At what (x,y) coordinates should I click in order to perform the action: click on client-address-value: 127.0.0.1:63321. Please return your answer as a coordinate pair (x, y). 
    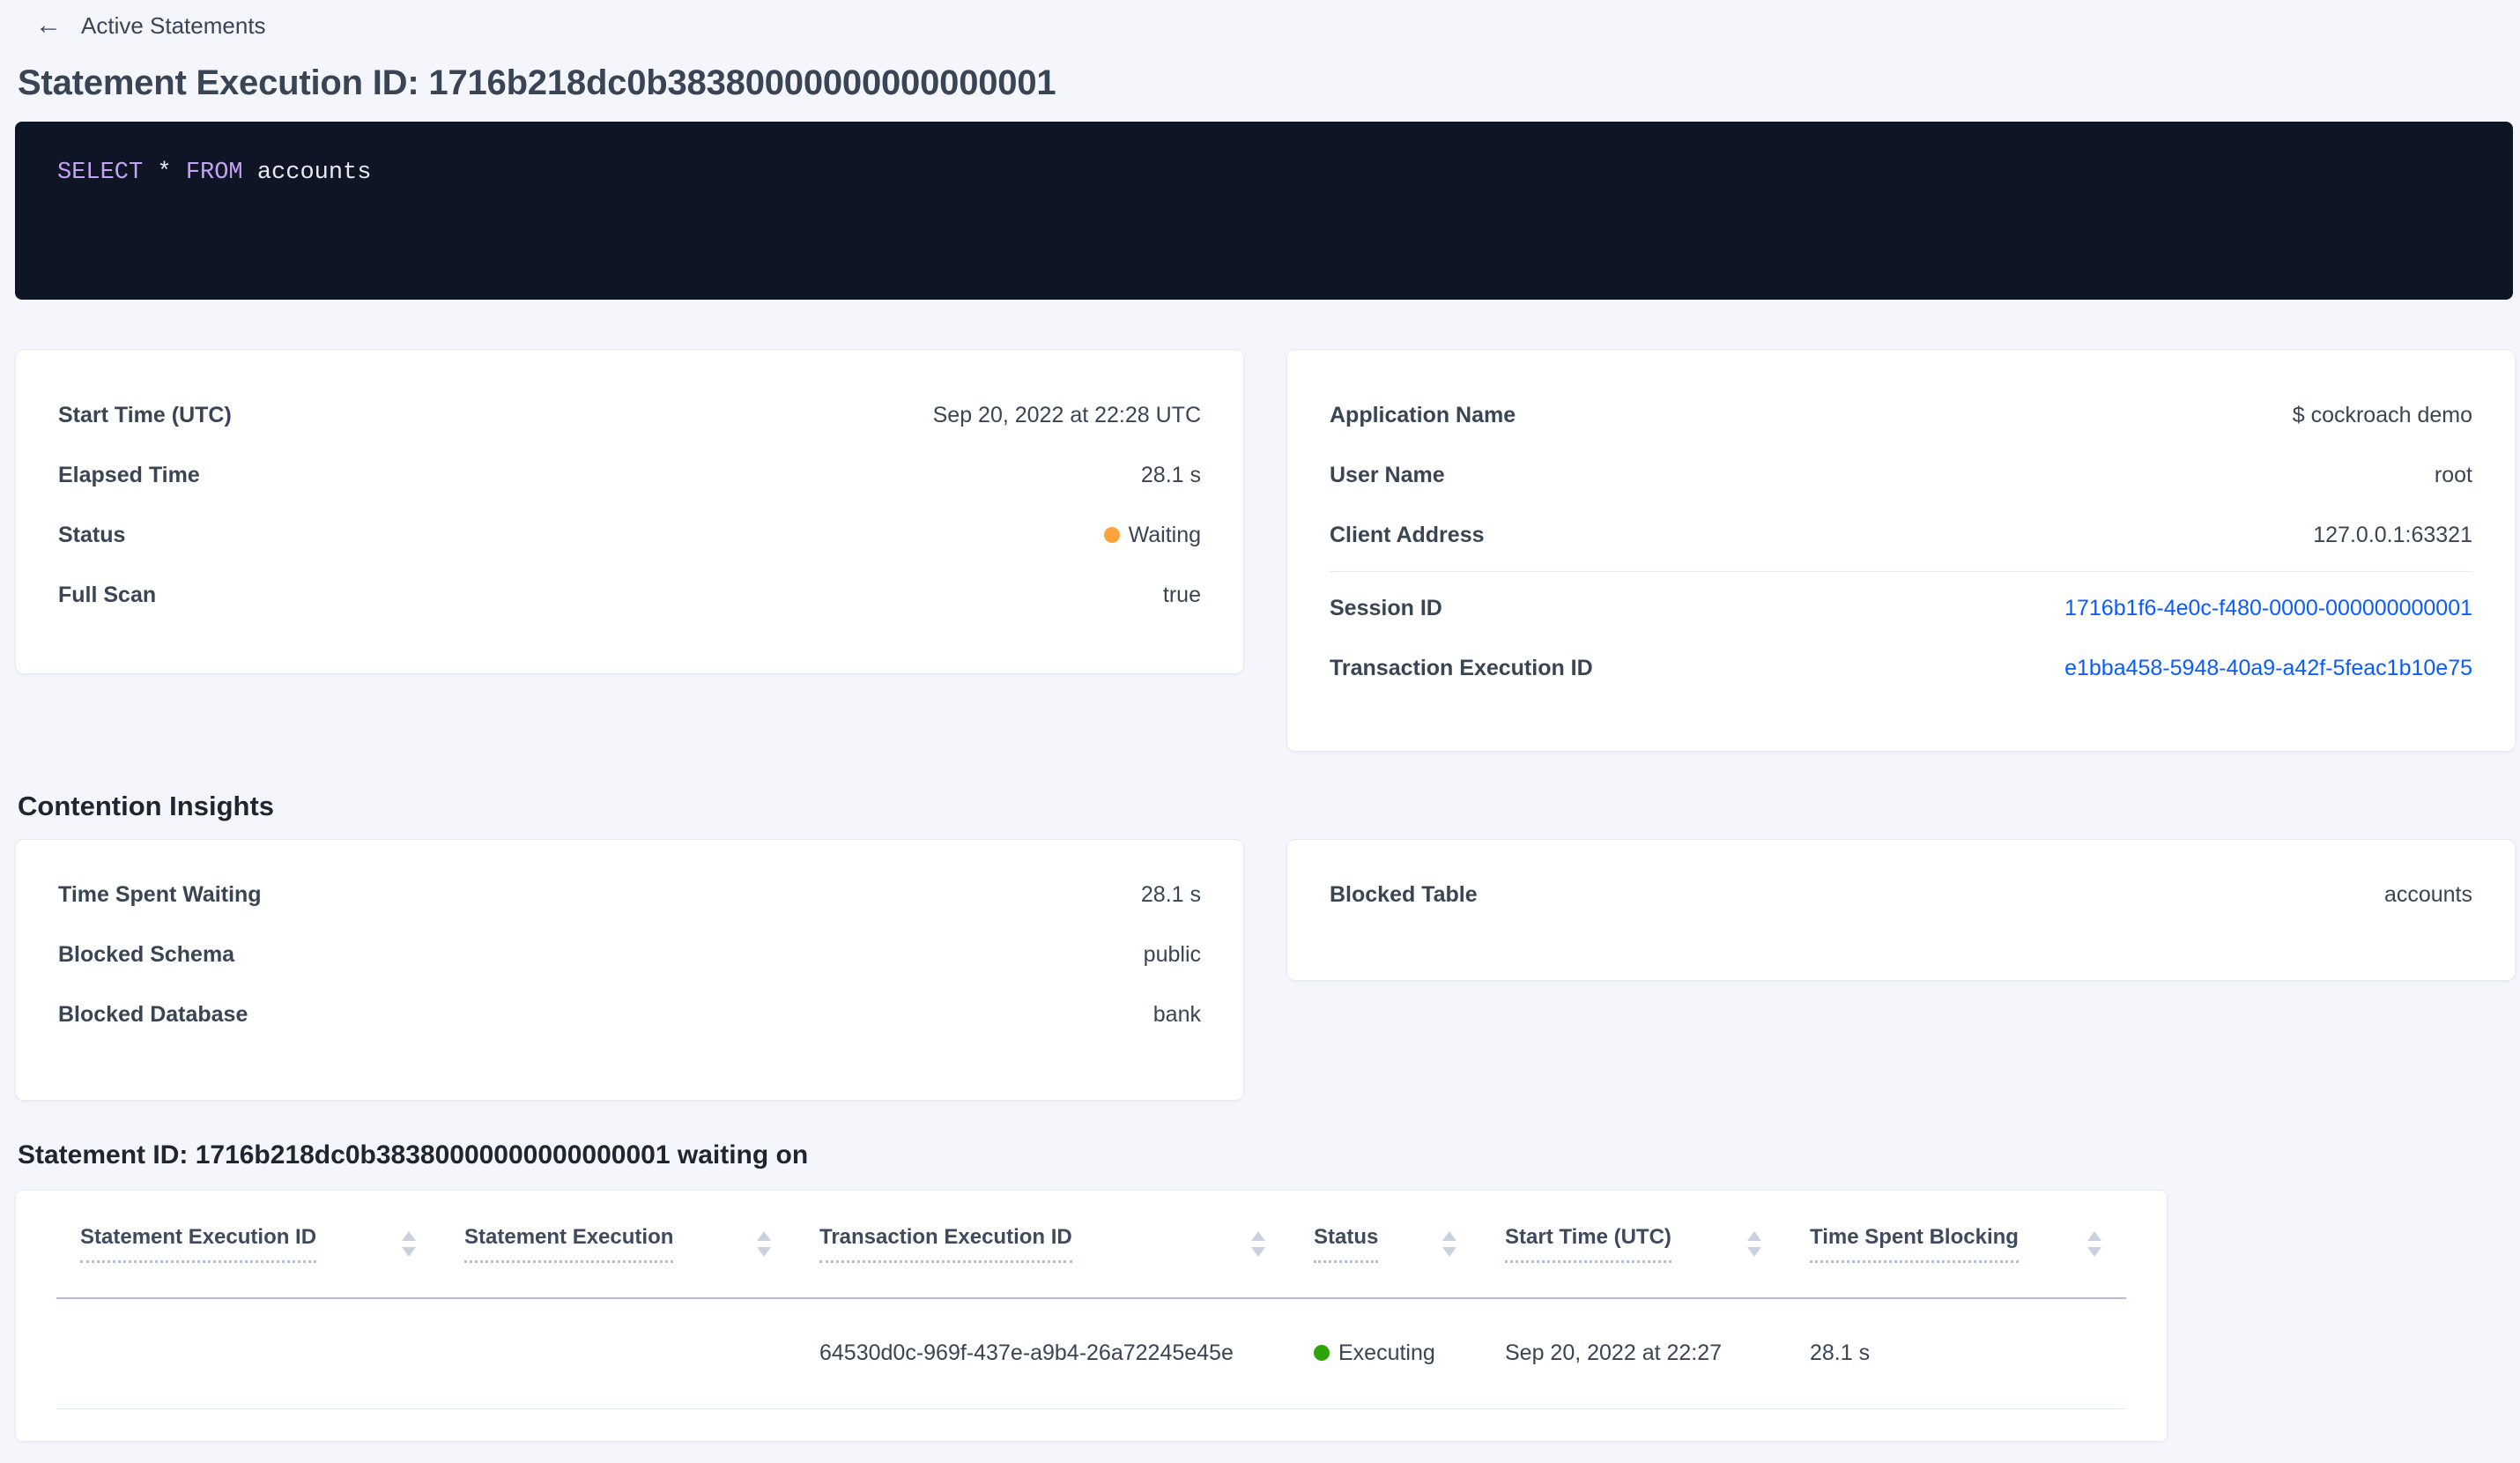
    Looking at the image, I should click on (2392, 534).